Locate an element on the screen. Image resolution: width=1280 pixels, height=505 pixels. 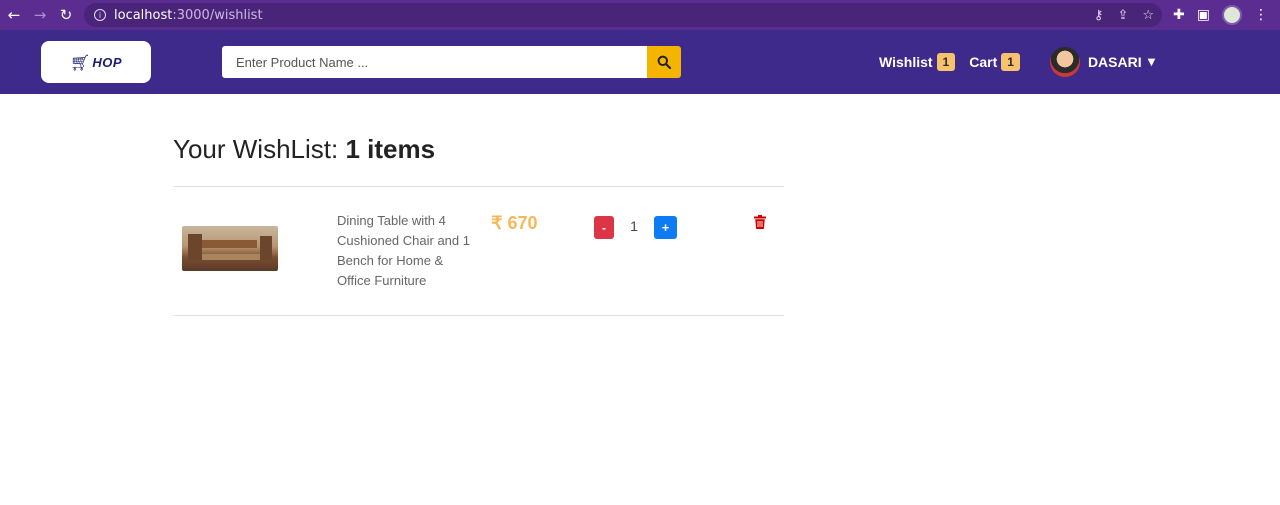
user-menu: DASARI ▼ is located at coordinates (1102, 62).